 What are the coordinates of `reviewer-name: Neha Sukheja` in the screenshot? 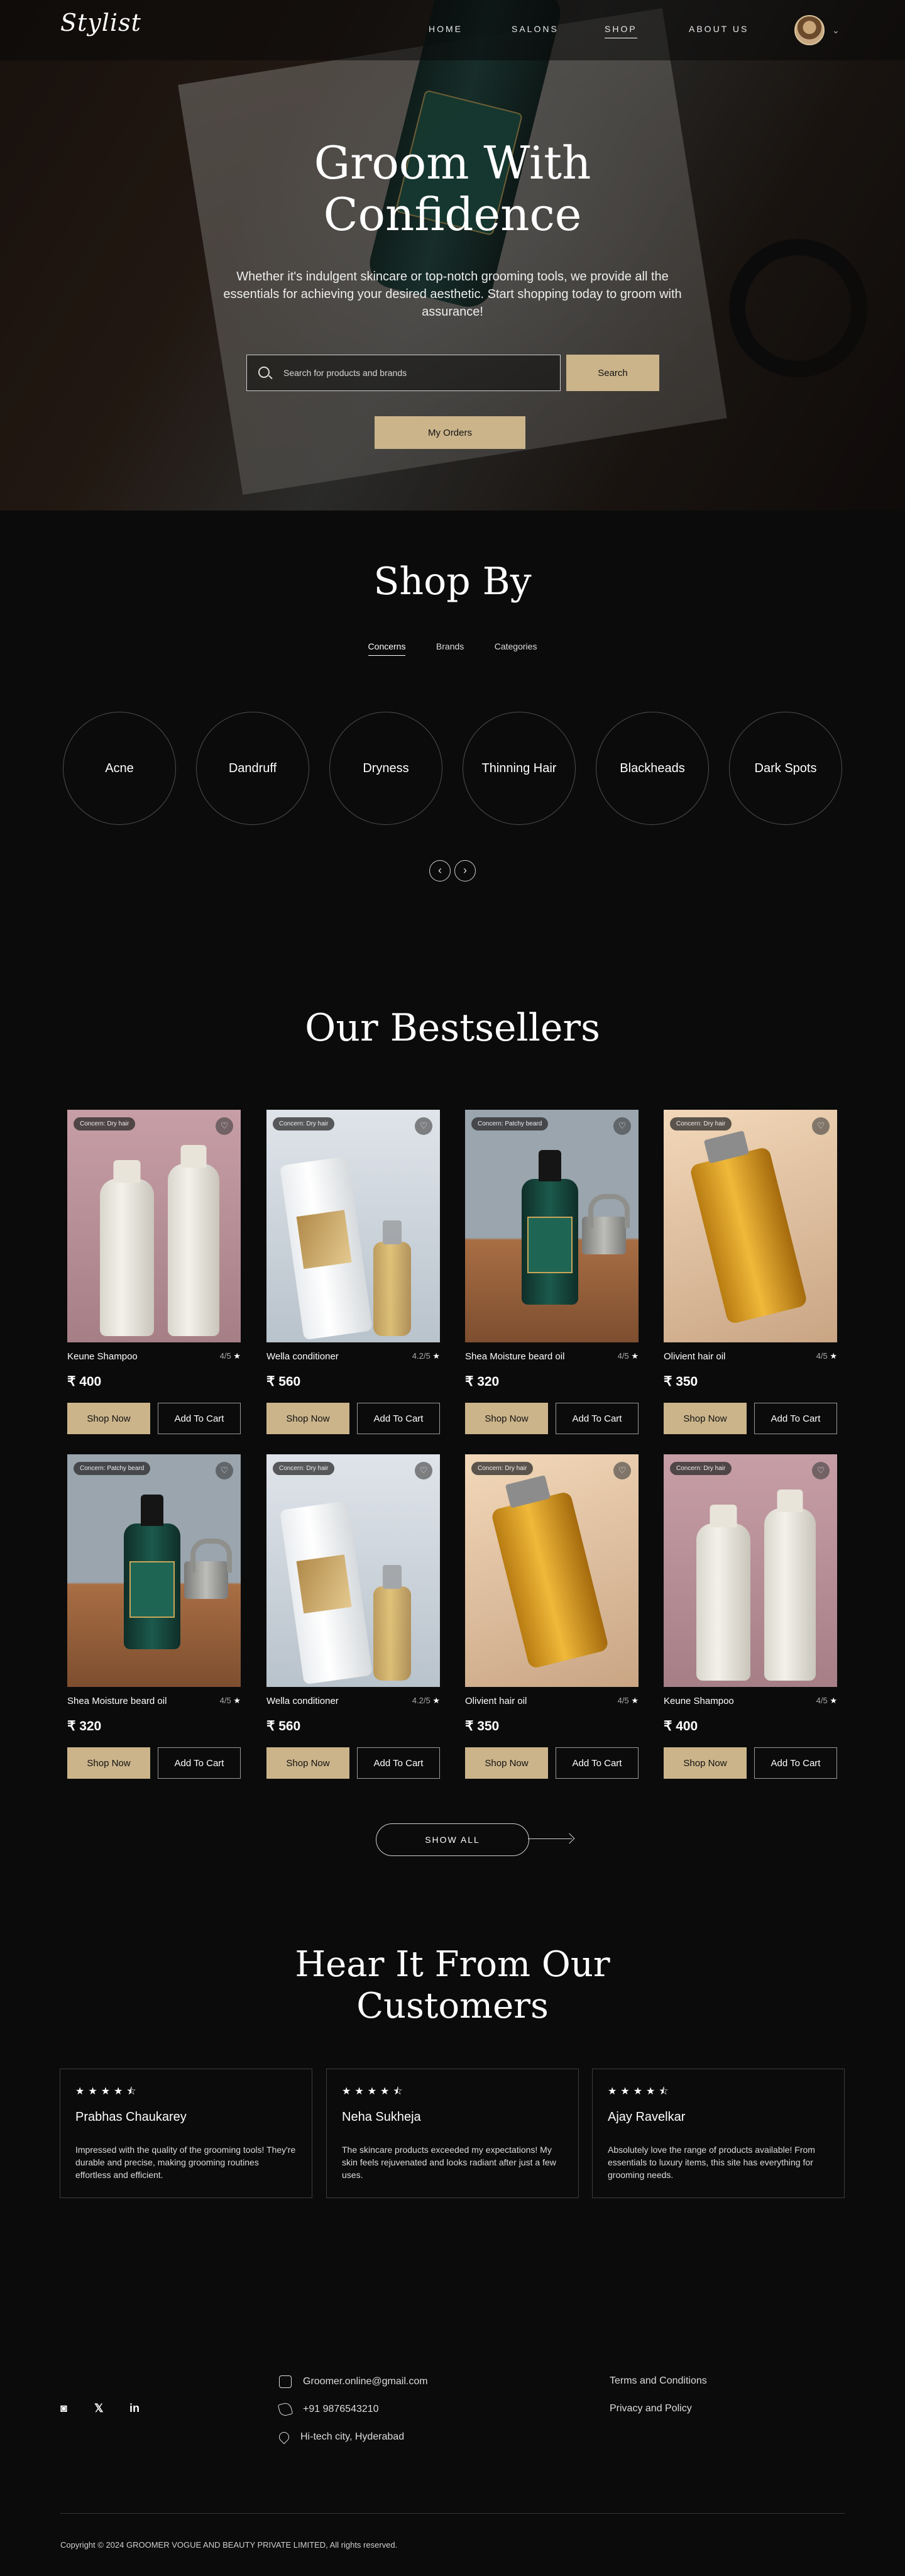 It's located at (381, 2117).